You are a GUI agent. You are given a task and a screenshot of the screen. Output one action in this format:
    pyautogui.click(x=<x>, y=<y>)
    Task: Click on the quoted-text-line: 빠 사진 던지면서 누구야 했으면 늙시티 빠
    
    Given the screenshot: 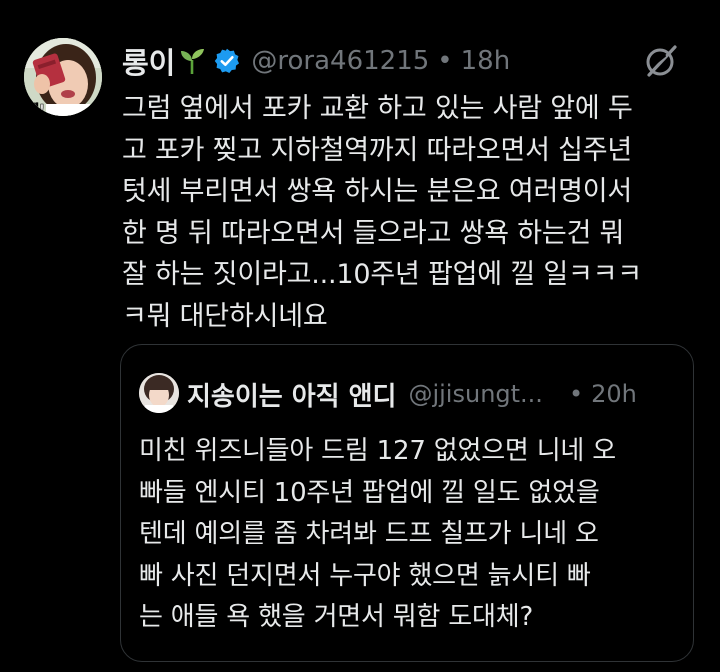 What is the action you would take?
    pyautogui.click(x=365, y=575)
    